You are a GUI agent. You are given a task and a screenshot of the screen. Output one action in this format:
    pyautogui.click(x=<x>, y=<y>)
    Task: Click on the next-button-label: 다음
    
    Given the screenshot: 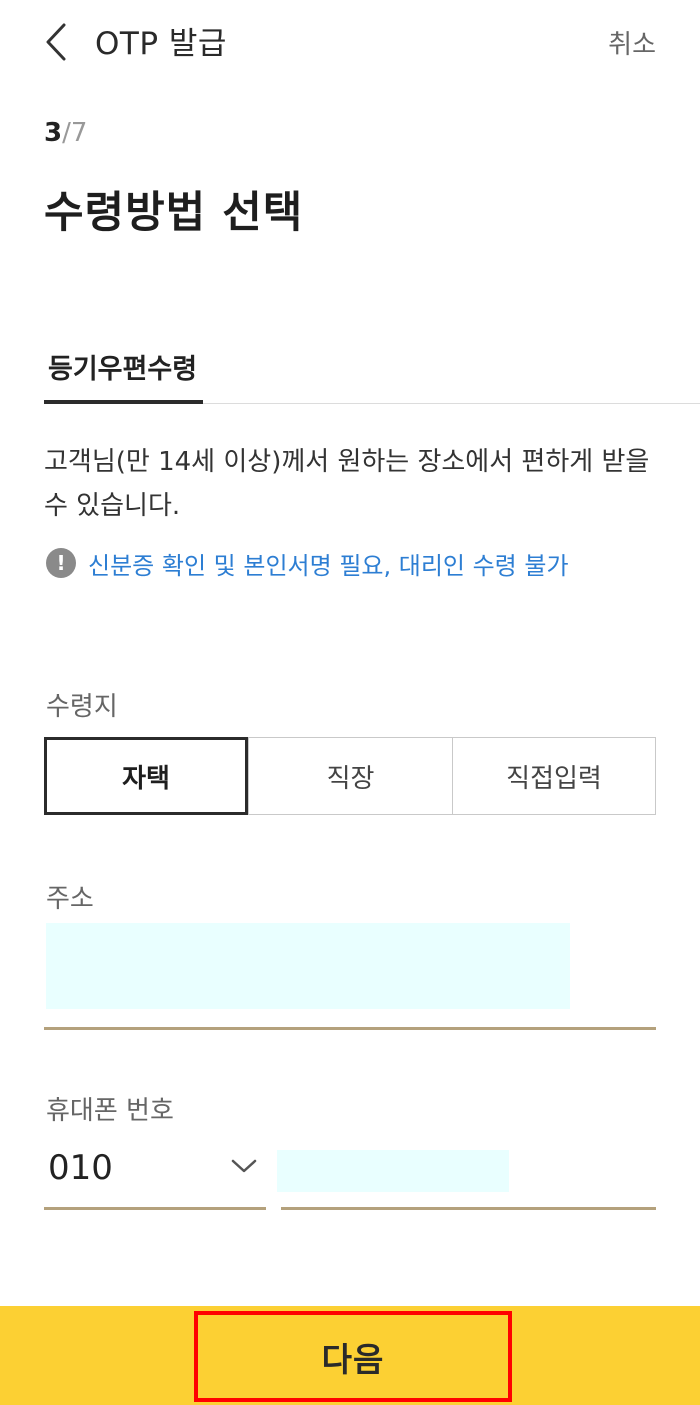 What is the action you would take?
    pyautogui.click(x=353, y=1359)
    